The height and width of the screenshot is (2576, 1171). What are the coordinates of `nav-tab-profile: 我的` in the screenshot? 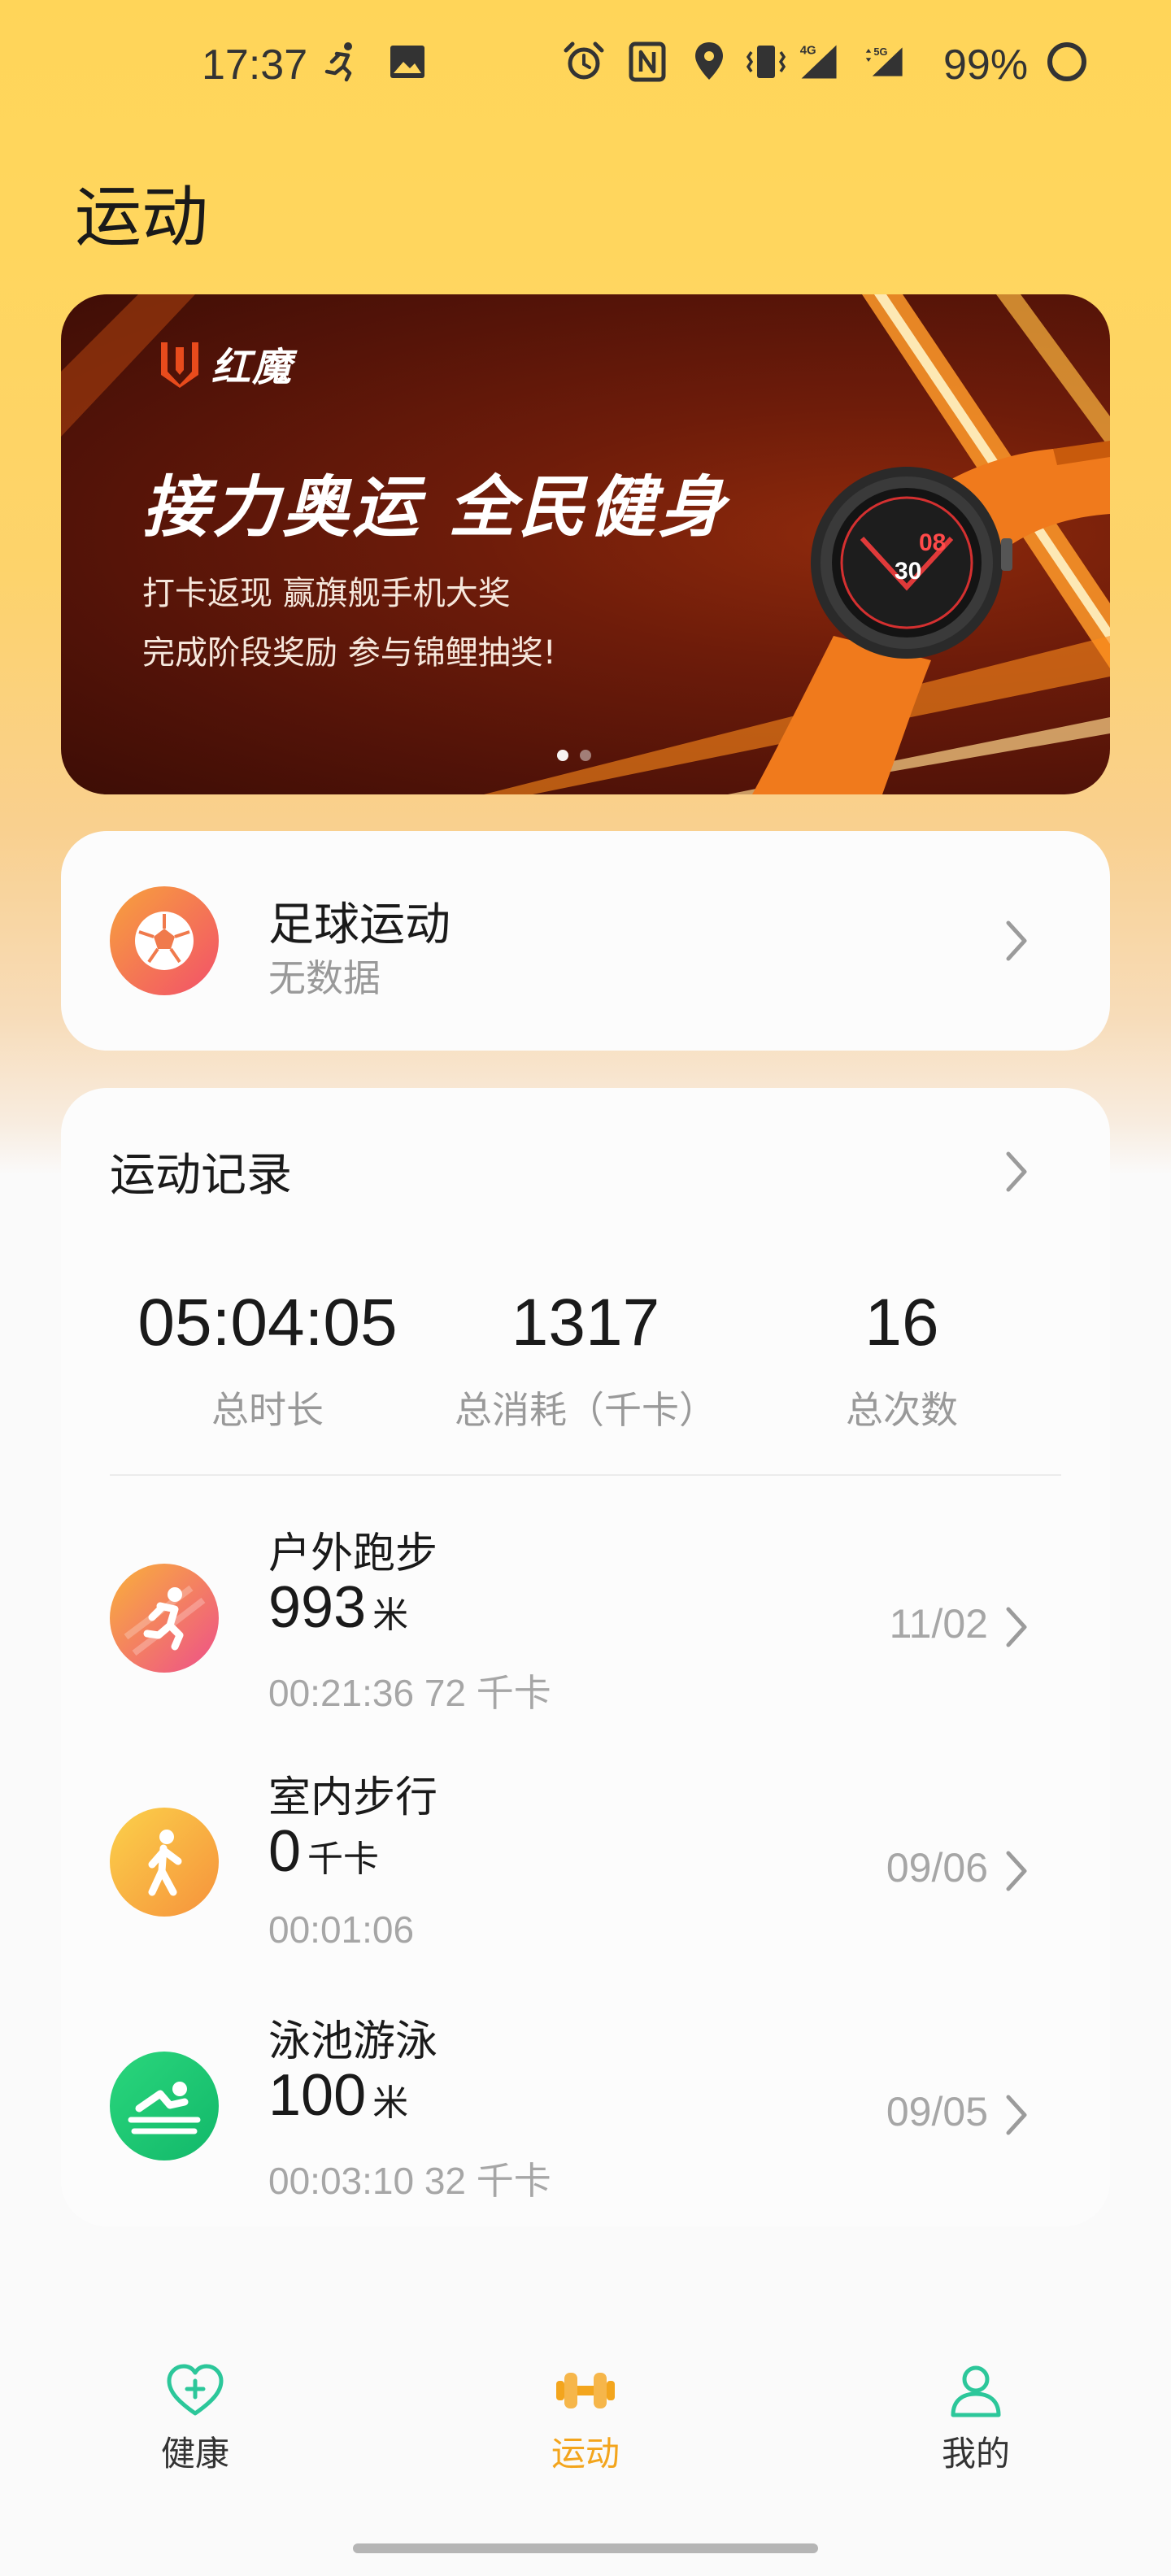 It's located at (975, 2417).